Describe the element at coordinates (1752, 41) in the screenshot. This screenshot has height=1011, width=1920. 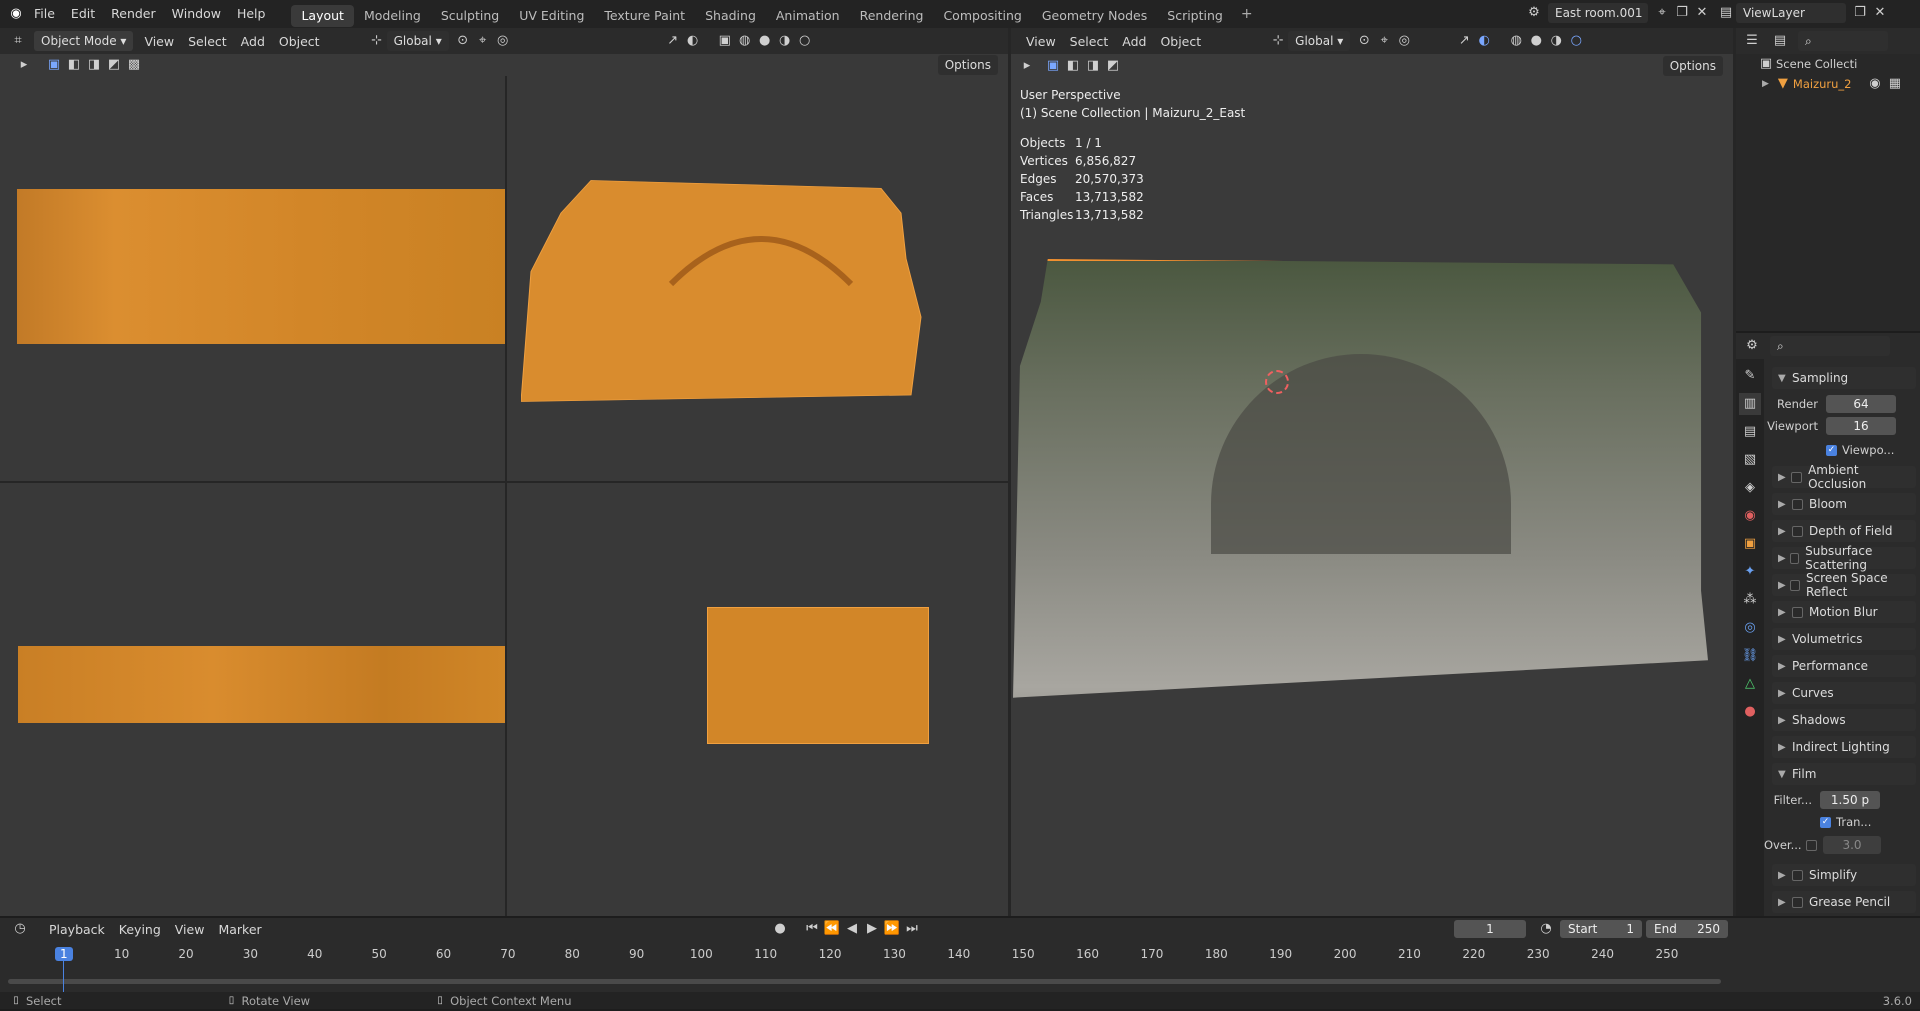
I see `outliner-editor-icon: ☰` at that location.